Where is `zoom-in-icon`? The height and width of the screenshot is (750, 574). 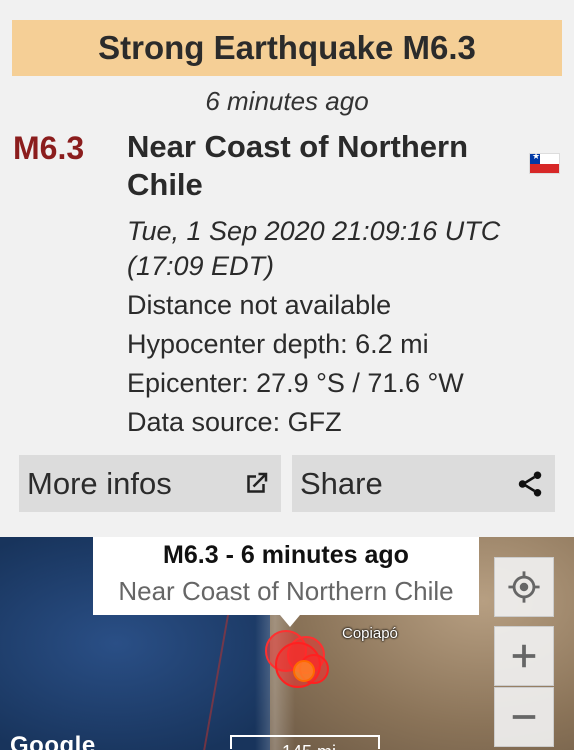 zoom-in-icon is located at coordinates (524, 656).